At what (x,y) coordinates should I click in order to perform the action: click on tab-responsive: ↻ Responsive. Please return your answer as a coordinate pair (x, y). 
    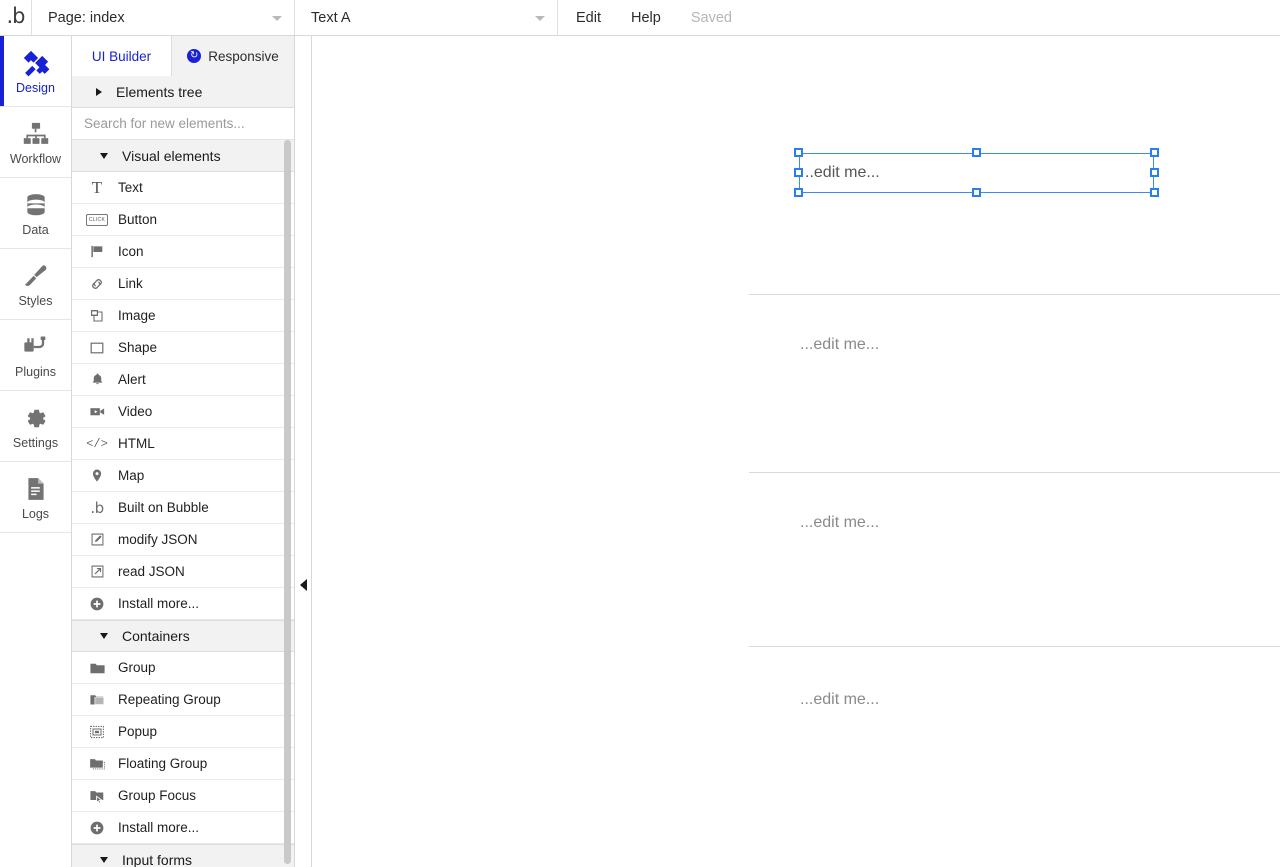
    Looking at the image, I should click on (233, 56).